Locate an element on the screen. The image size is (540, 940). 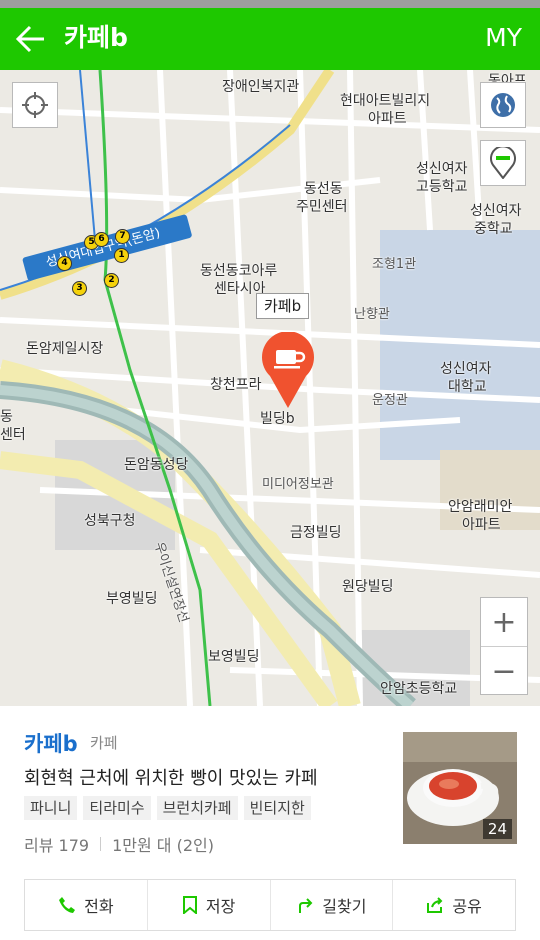
map-label: 빌딩b is located at coordinates (277, 419).